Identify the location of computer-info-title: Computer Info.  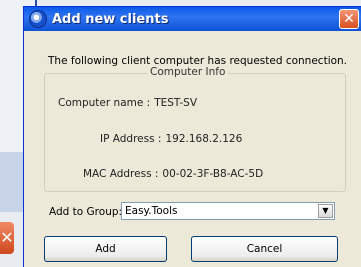
(188, 72).